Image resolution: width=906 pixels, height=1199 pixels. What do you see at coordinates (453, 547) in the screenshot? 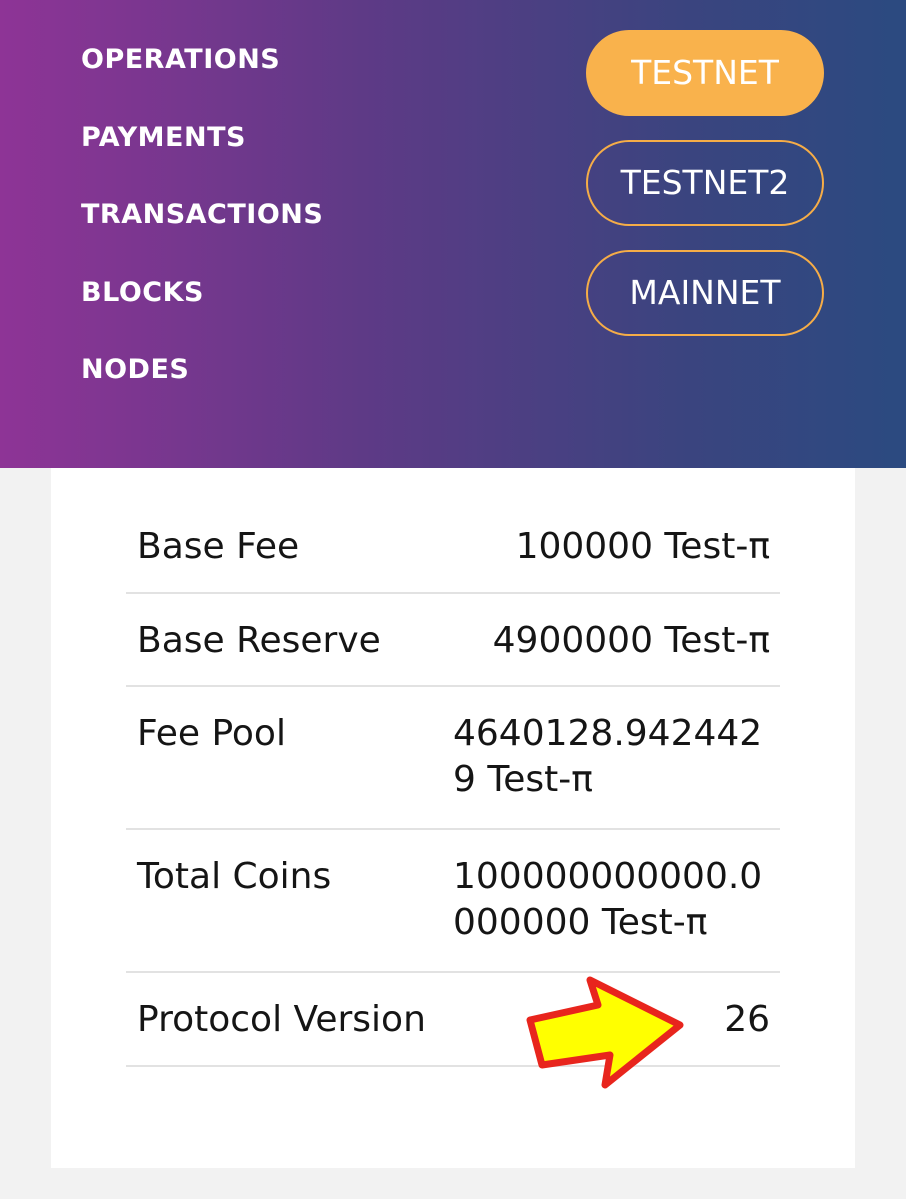
I see `table-row-base-fee: Base Fee 100000 Test-π` at bounding box center [453, 547].